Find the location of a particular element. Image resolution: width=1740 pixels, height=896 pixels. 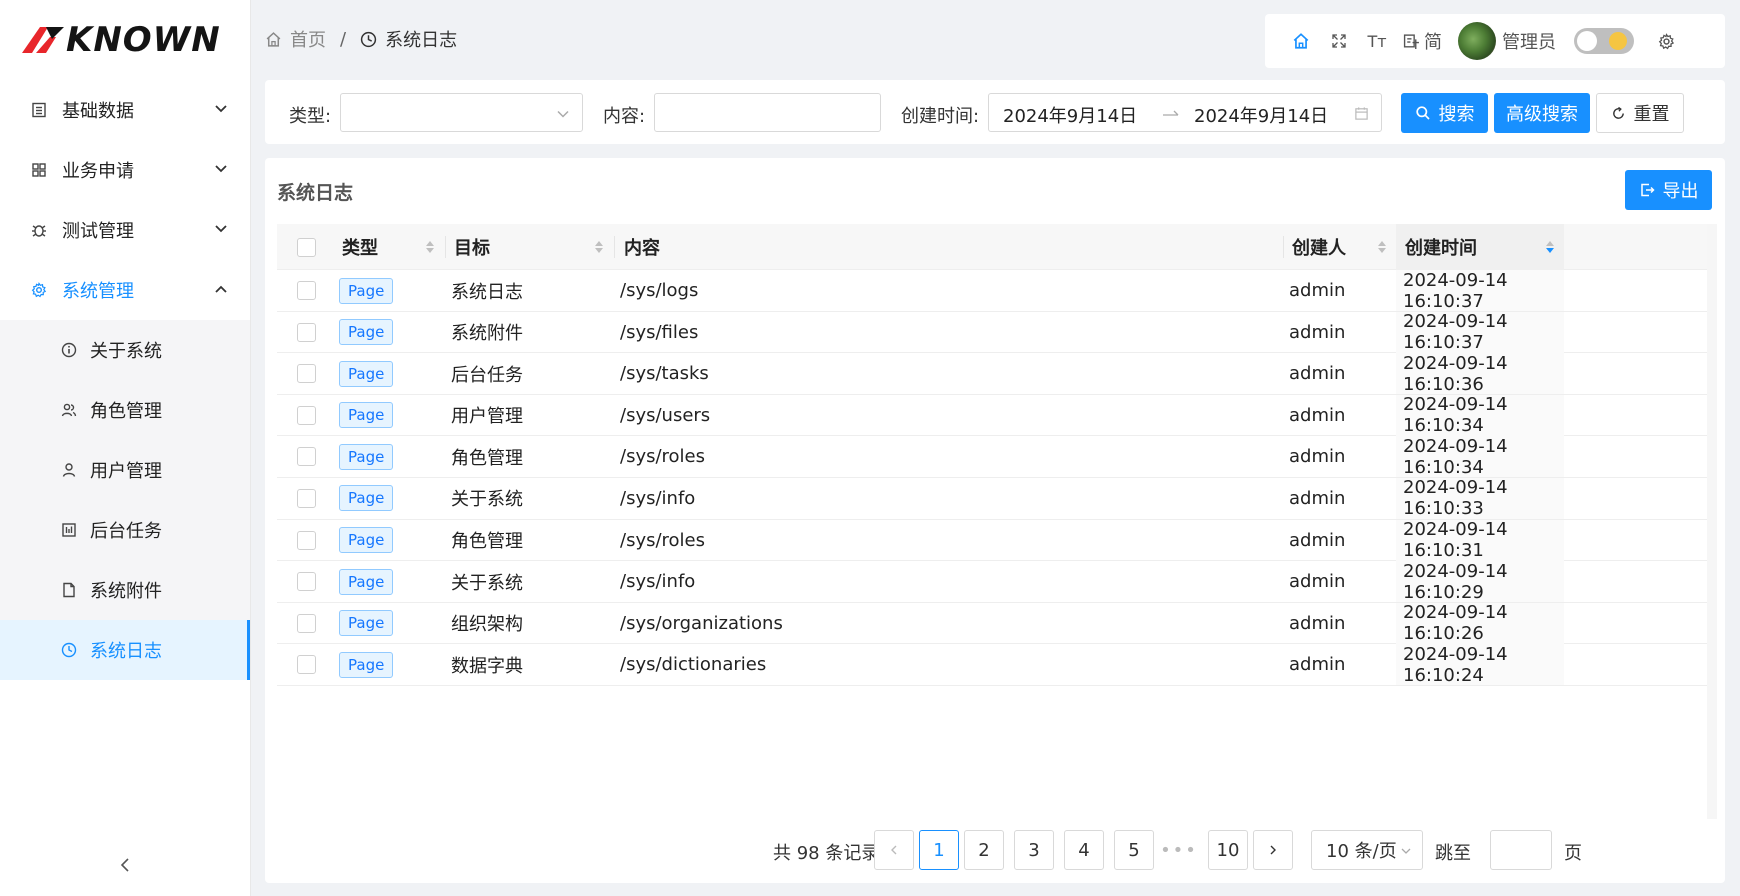

created-time-cell: 2024-09-14 16:10:34 is located at coordinates (1480, 457).